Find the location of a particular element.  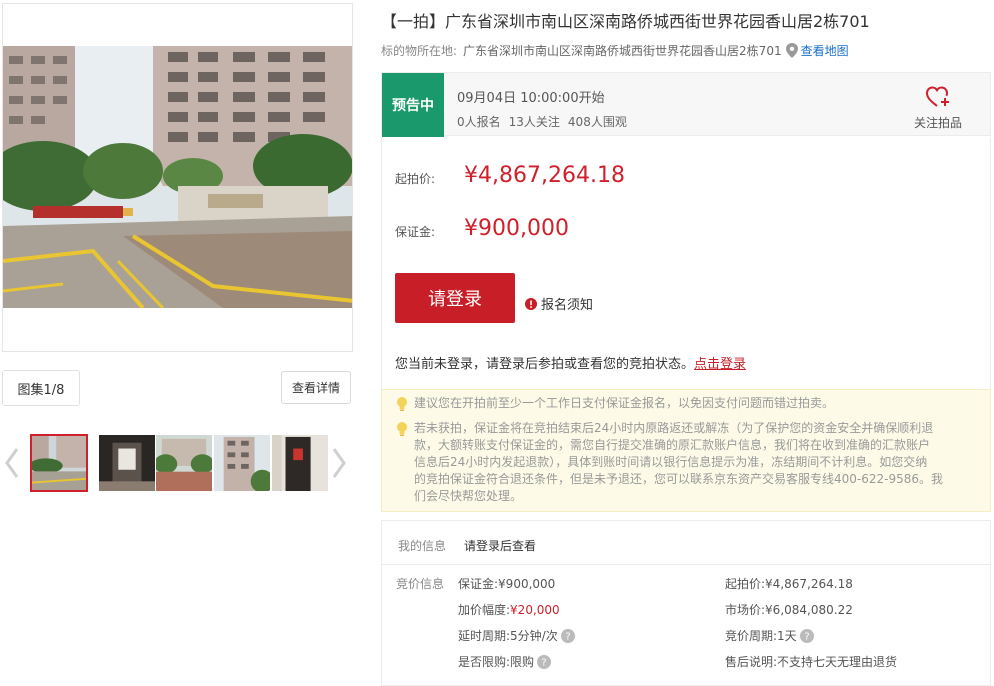

info-limit-value: 限购 is located at coordinates (522, 662).